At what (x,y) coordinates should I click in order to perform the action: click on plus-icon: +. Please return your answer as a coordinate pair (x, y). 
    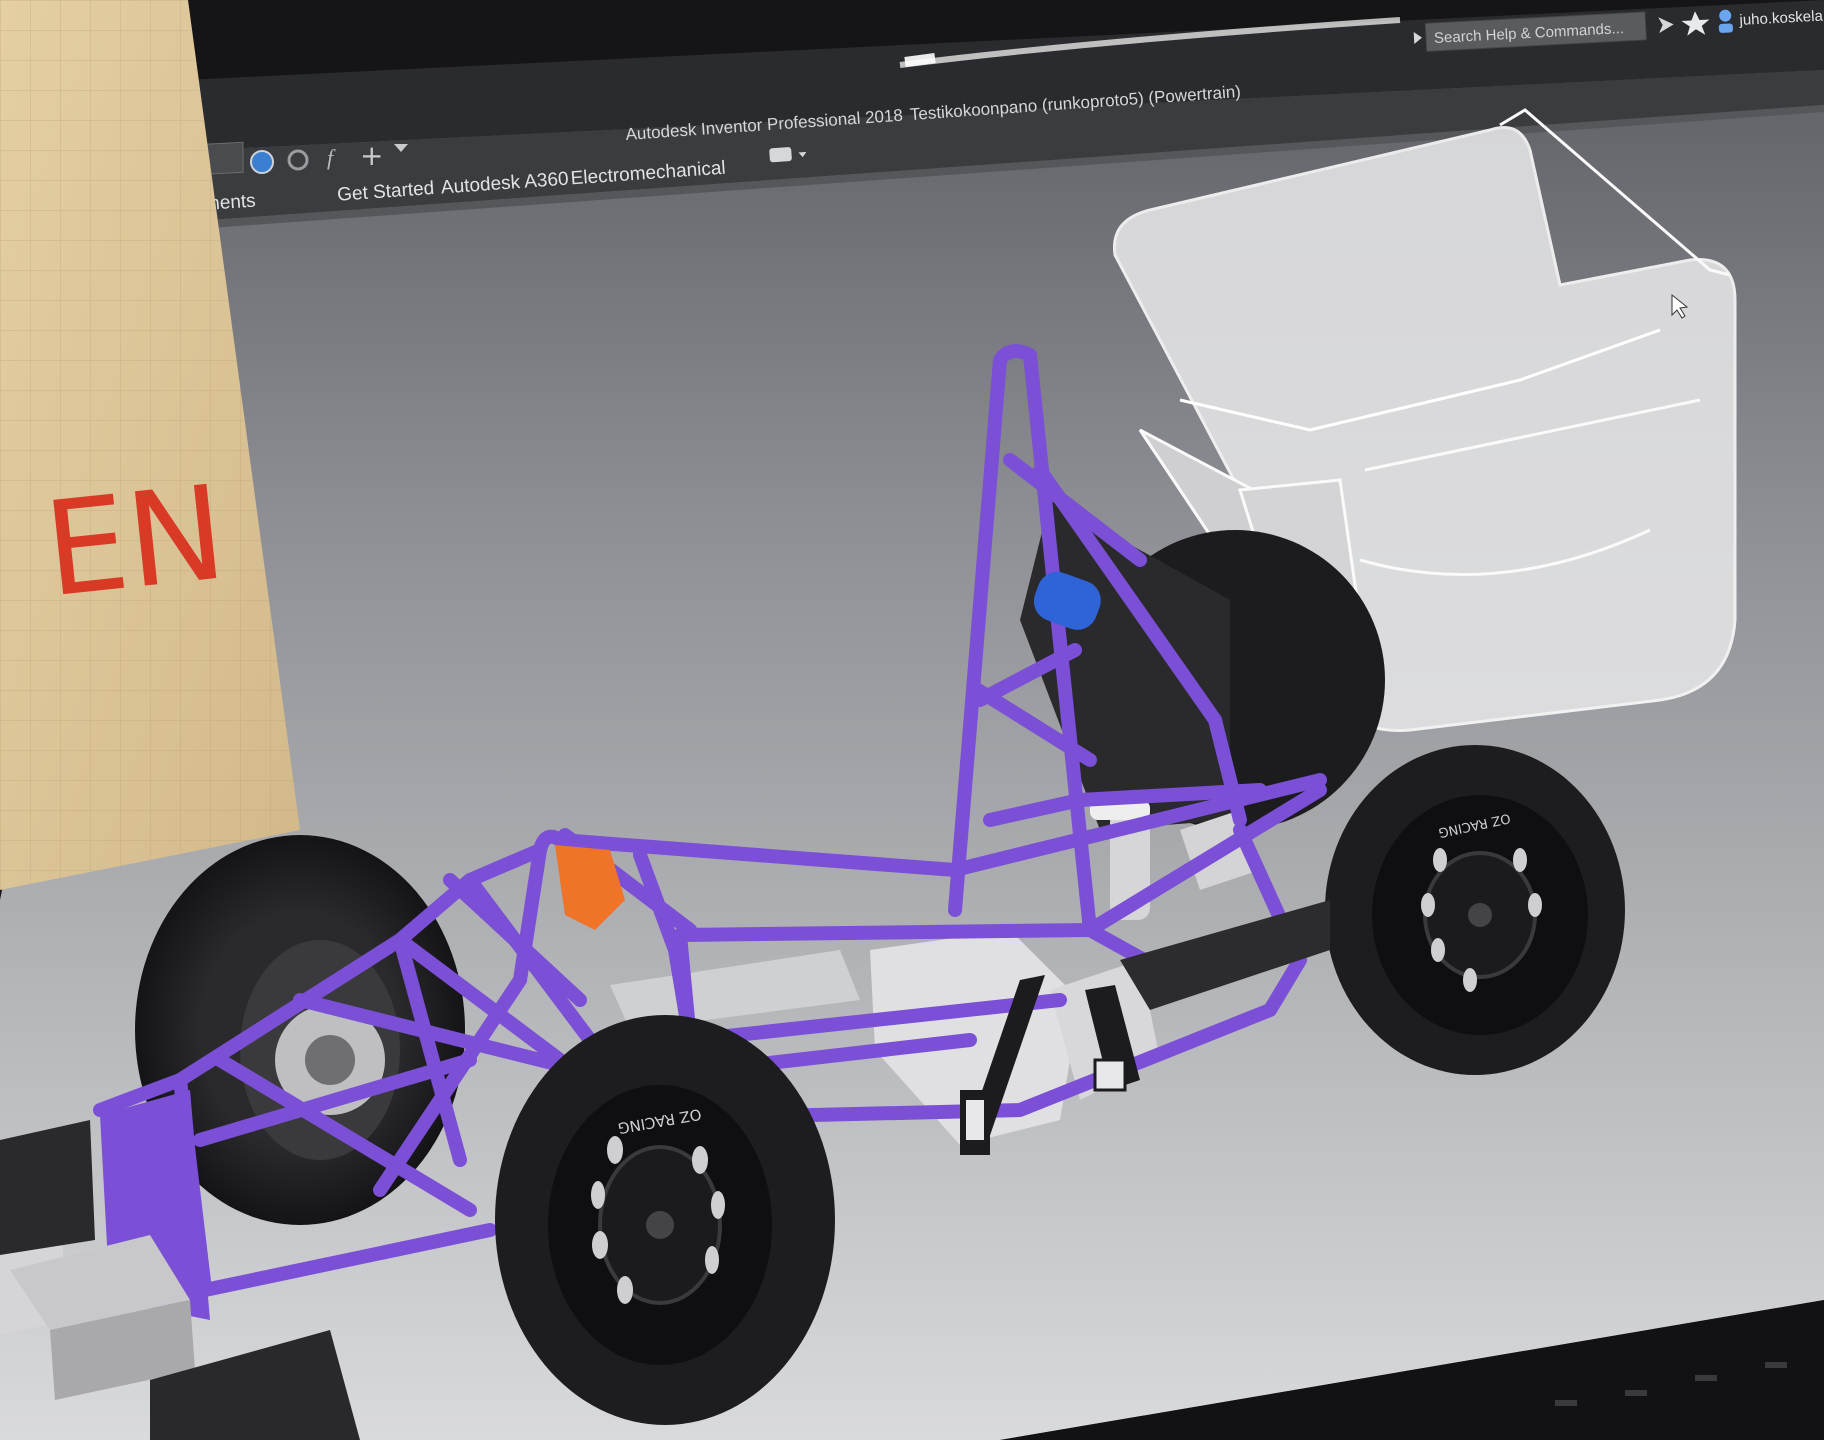
    Looking at the image, I should click on (371, 155).